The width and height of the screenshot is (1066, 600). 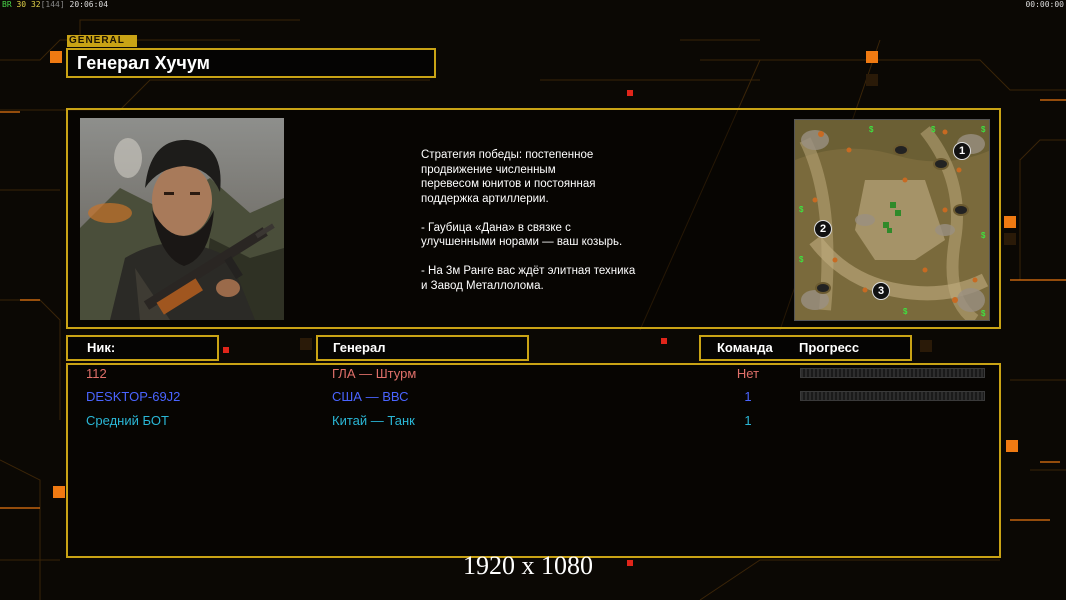 What do you see at coordinates (127, 420) in the screenshot?
I see `player-nick: Средний БОТ` at bounding box center [127, 420].